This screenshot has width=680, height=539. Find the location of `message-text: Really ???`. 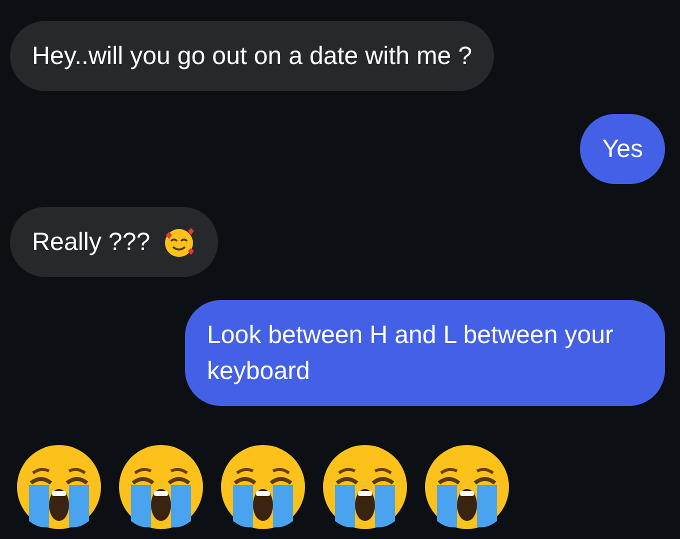

message-text: Really ??? is located at coordinates (91, 242).